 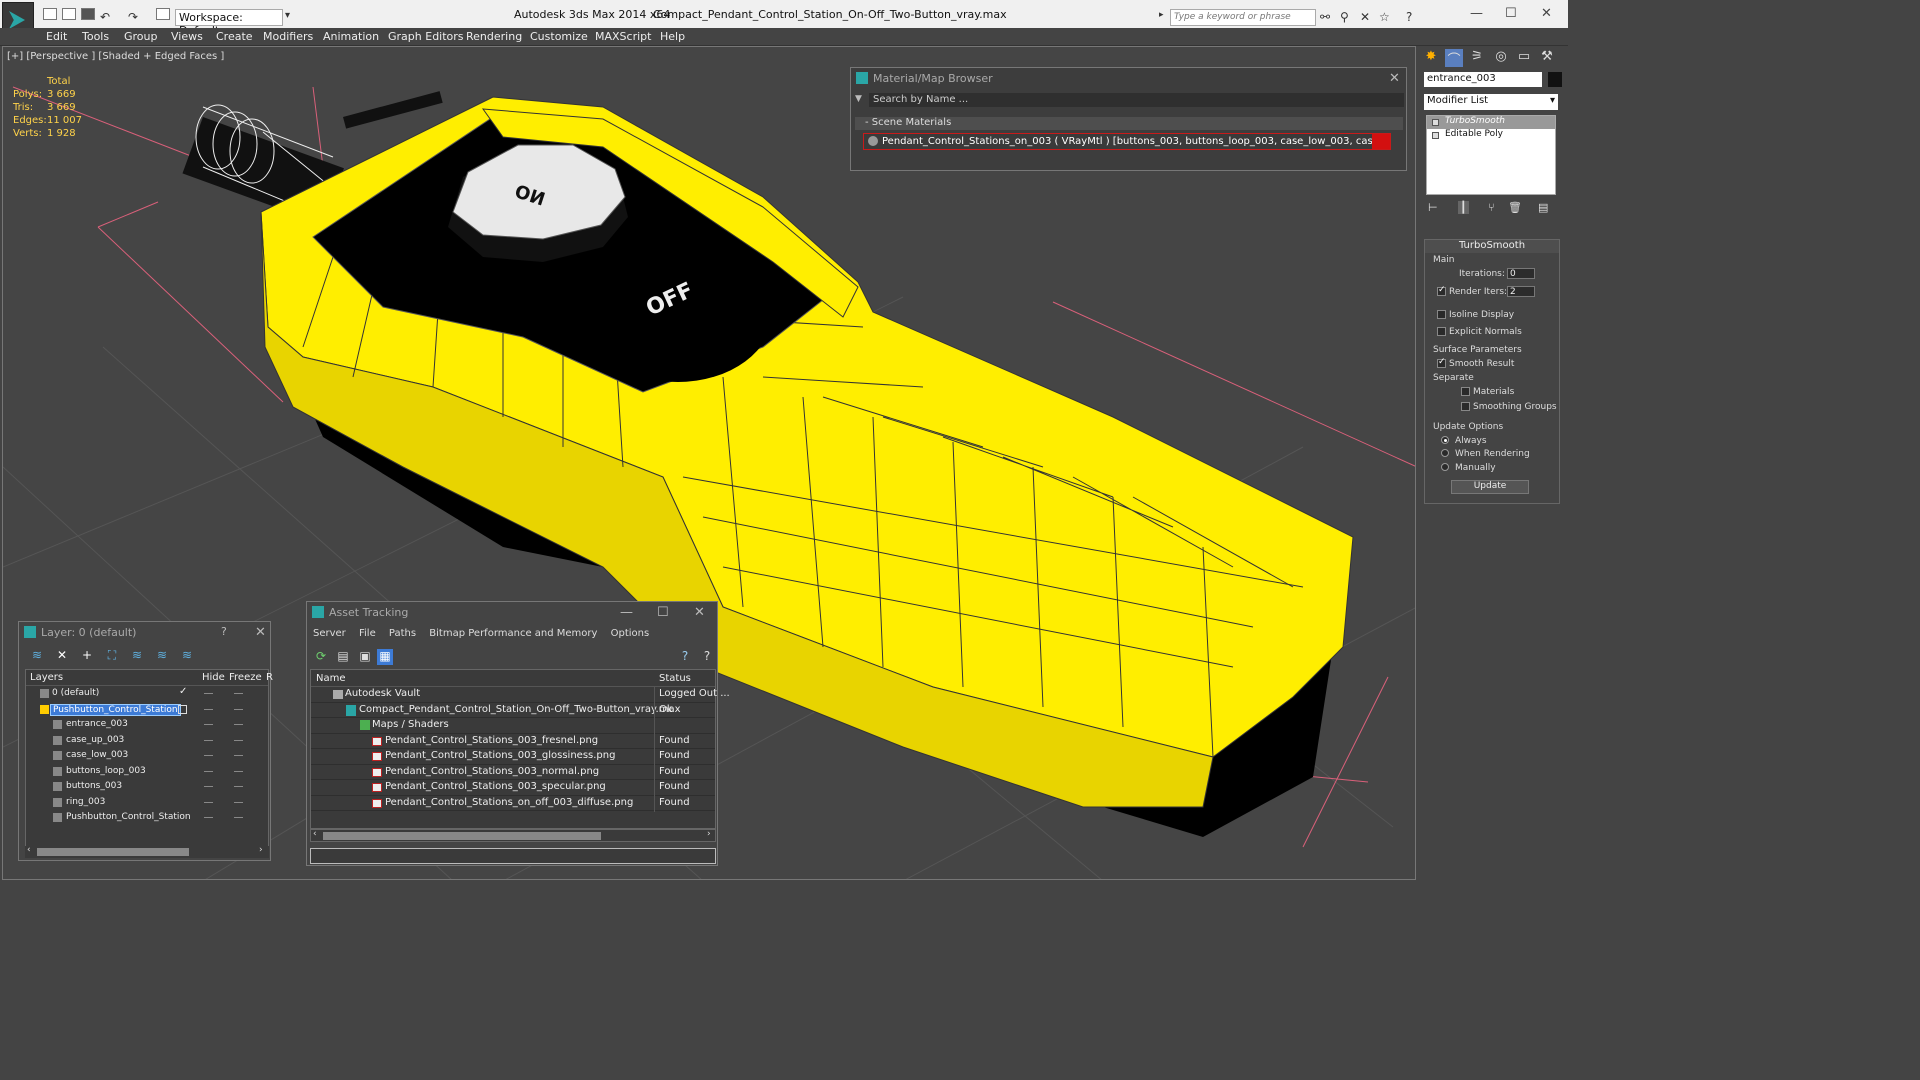 I want to click on asset-row: Maps / Shaders, so click(x=513, y=726).